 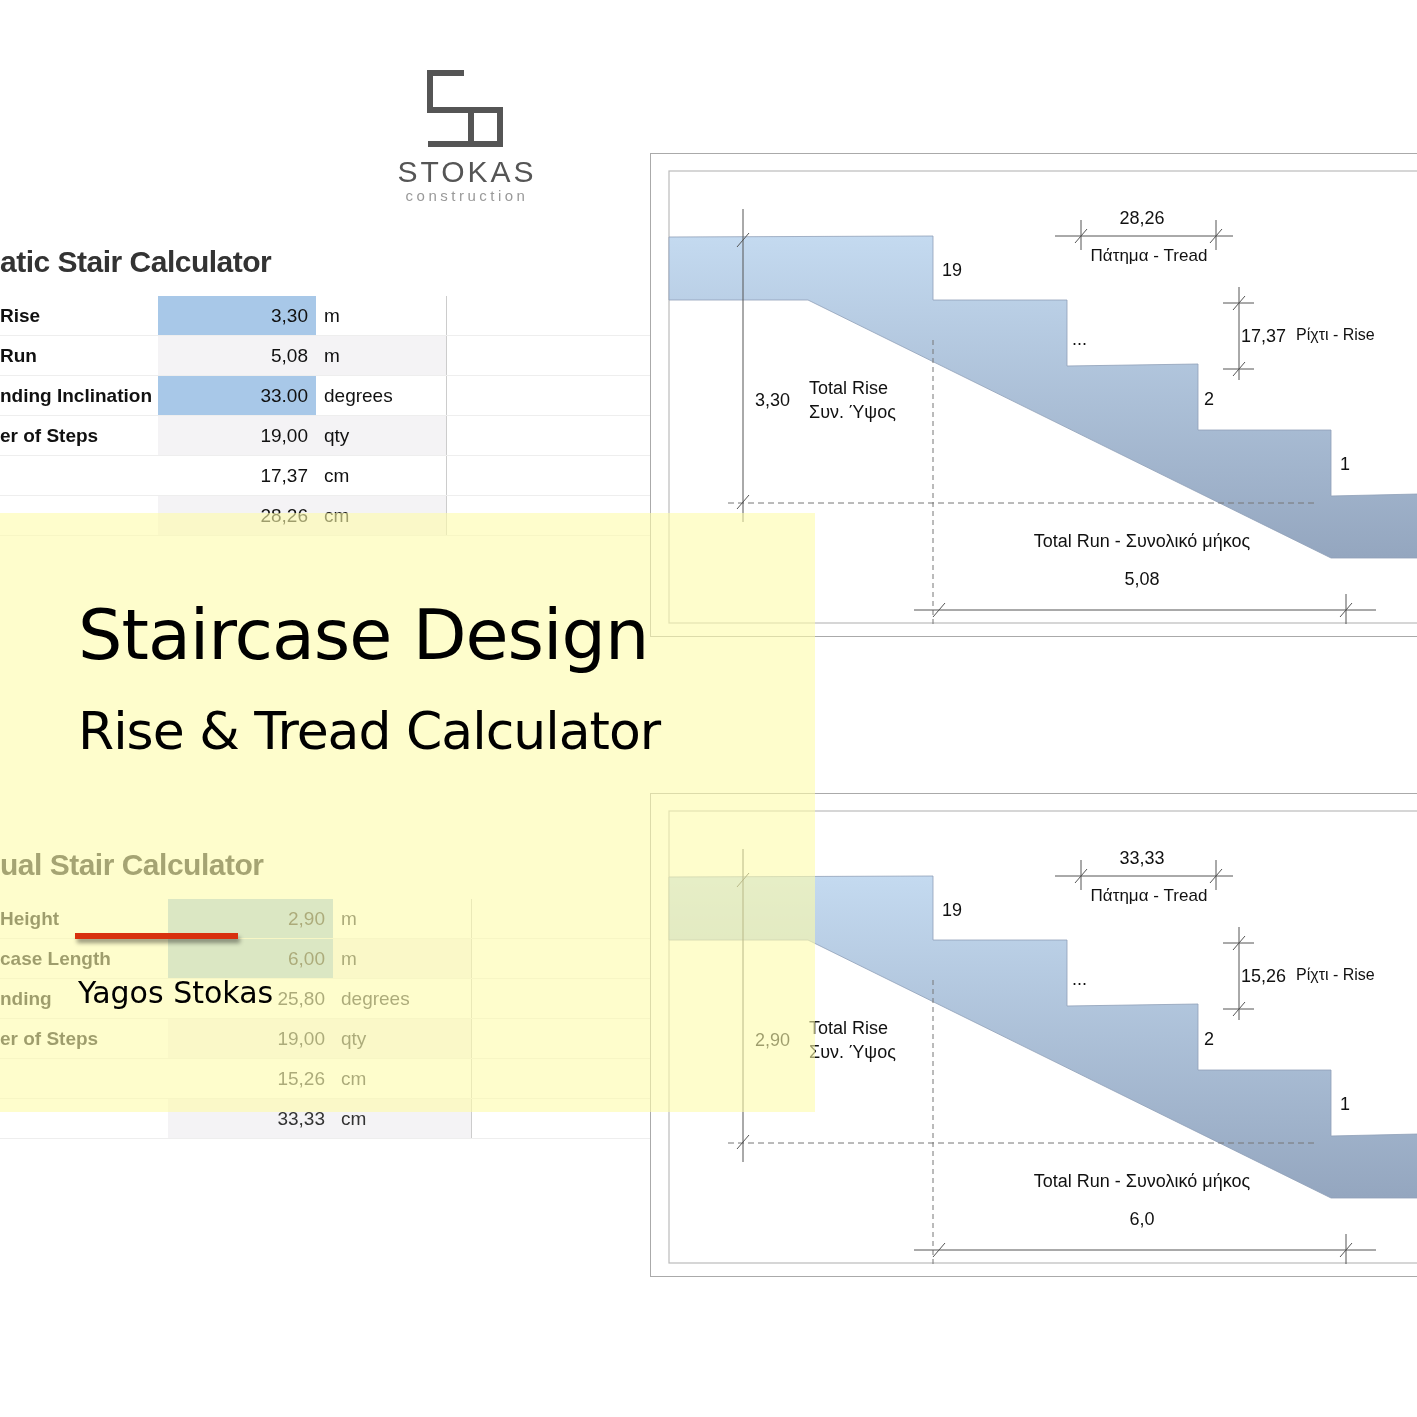 I want to click on author-name: Yagos Stokas, so click(x=176, y=993).